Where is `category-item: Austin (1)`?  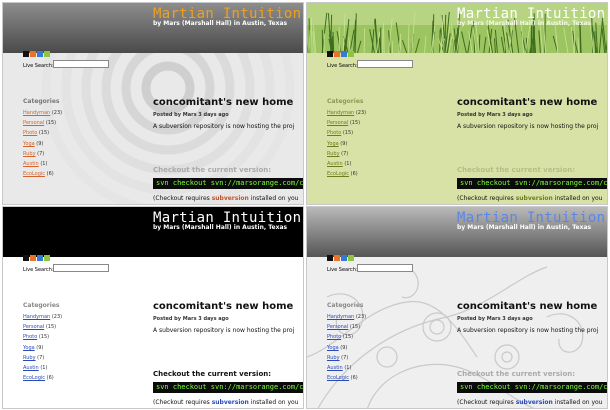
category-item: Austin (1) is located at coordinates (346, 368).